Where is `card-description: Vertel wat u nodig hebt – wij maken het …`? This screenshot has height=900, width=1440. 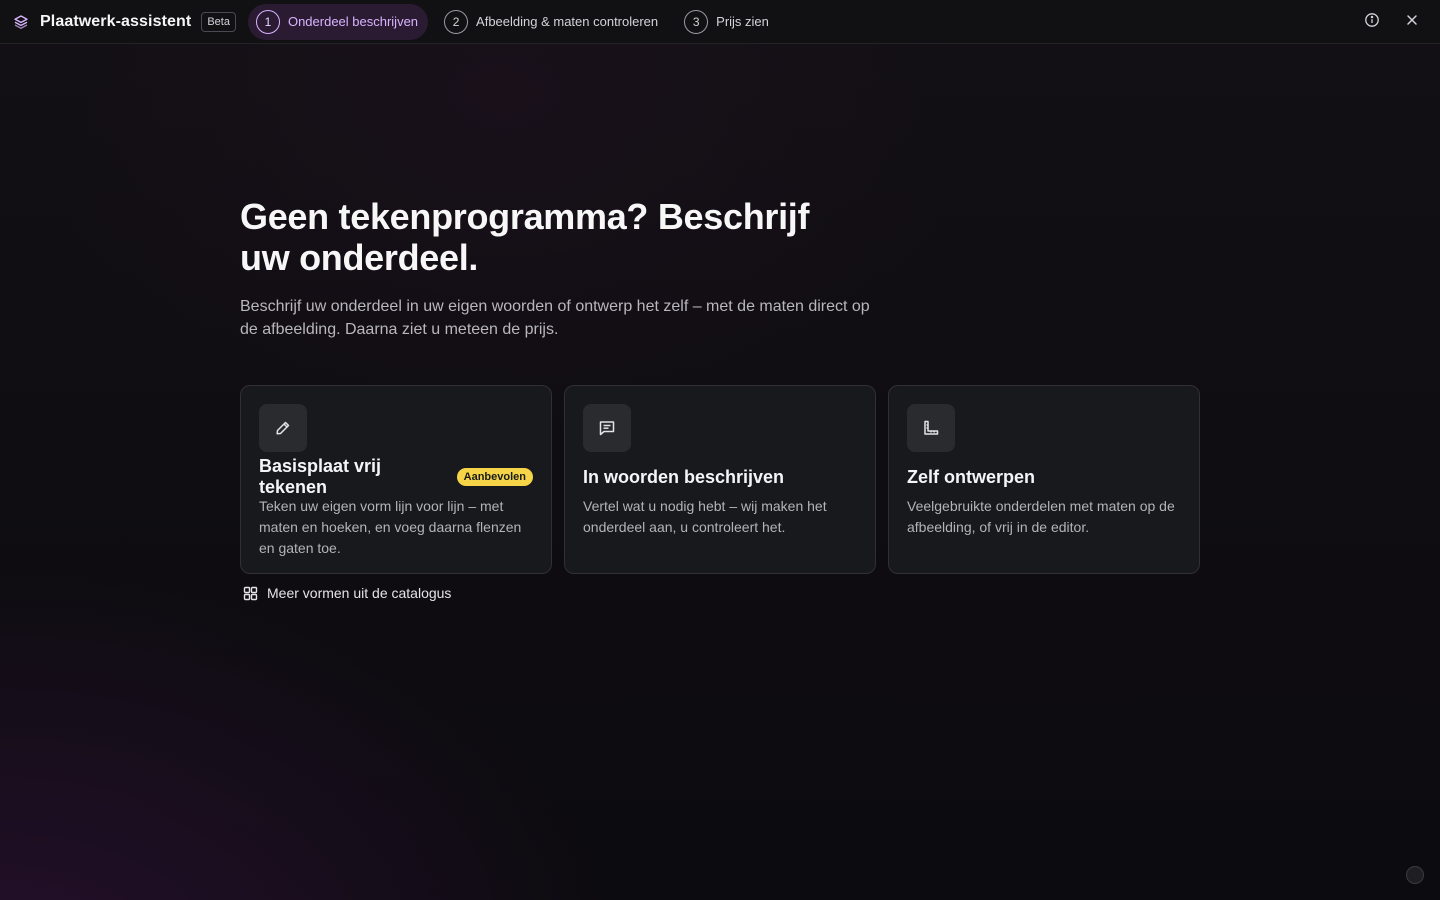 card-description: Vertel wat u nodig hebt – wij maken het … is located at coordinates (705, 516).